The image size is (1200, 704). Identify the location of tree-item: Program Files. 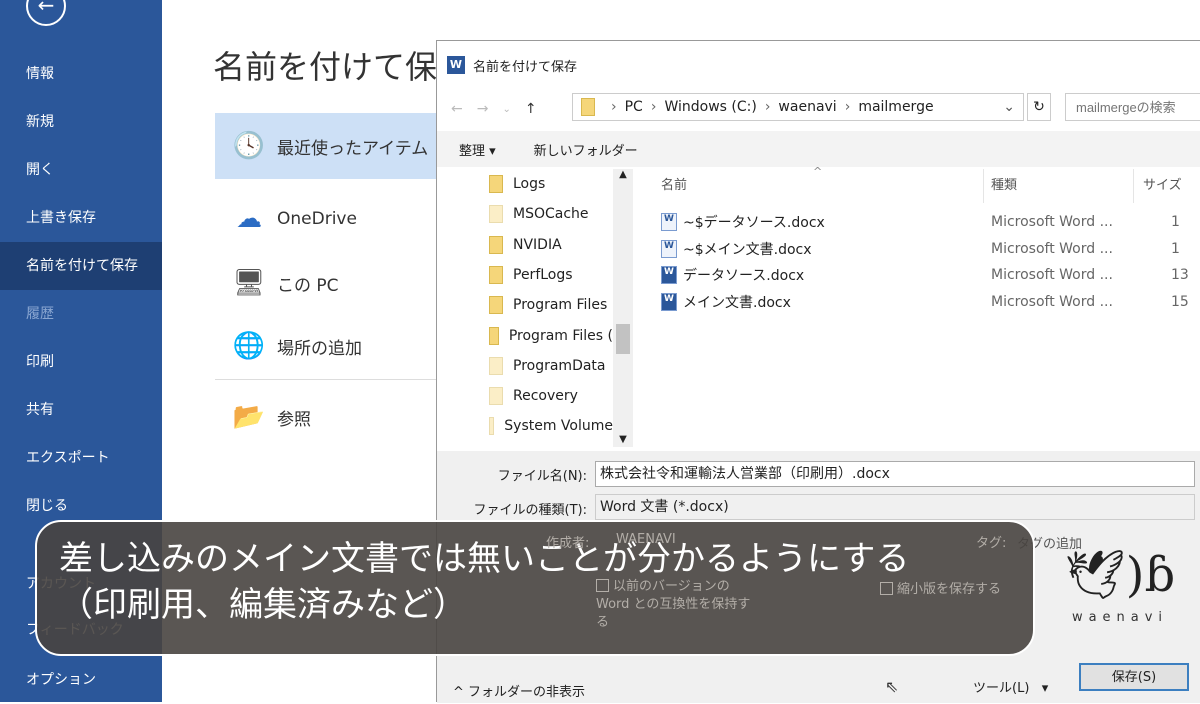
(551, 305).